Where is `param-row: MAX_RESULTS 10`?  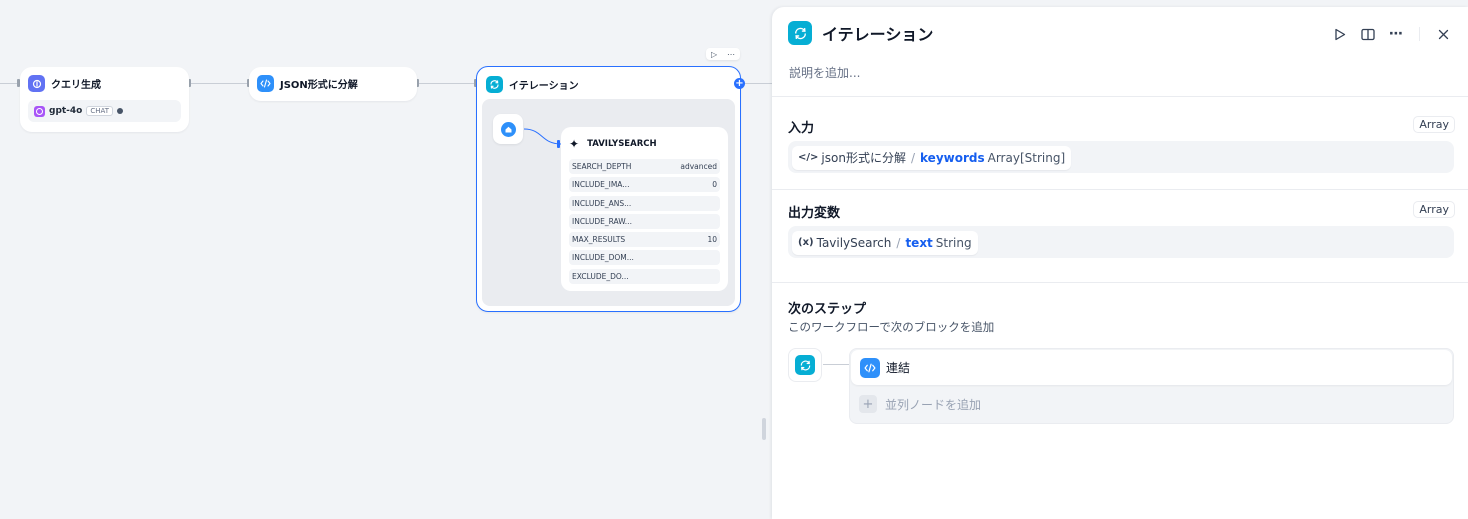
param-row: MAX_RESULTS 10 is located at coordinates (644, 240).